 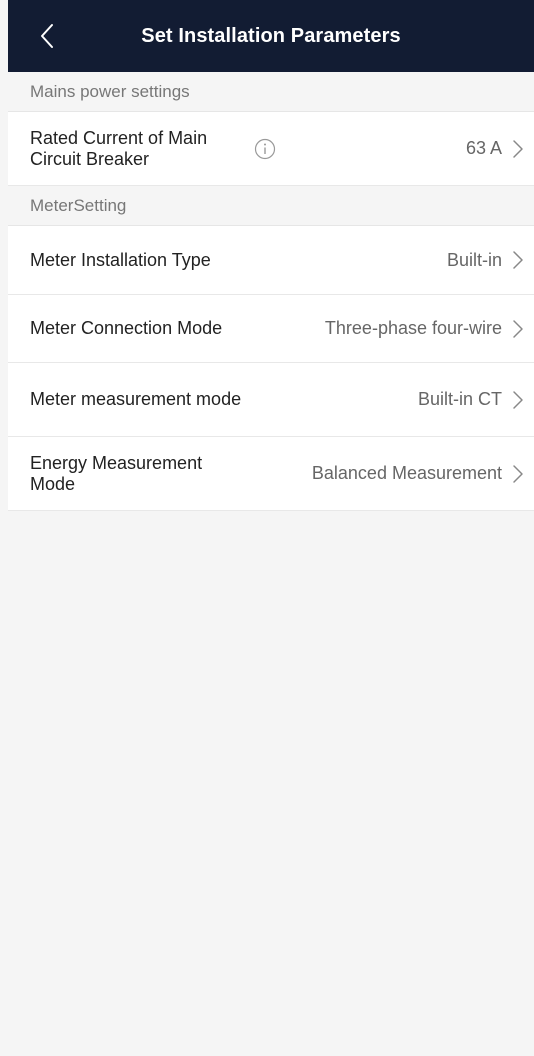 What do you see at coordinates (271, 206) in the screenshot?
I see `section-header-meter: MeterSetting` at bounding box center [271, 206].